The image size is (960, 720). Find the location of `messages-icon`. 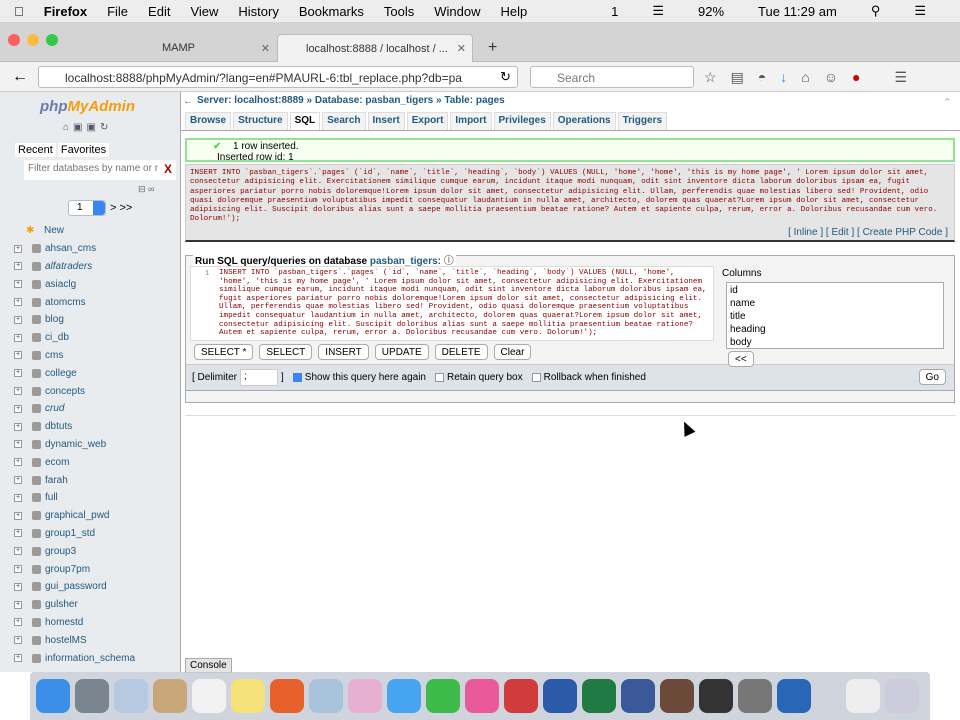

messages-icon is located at coordinates (404, 696).